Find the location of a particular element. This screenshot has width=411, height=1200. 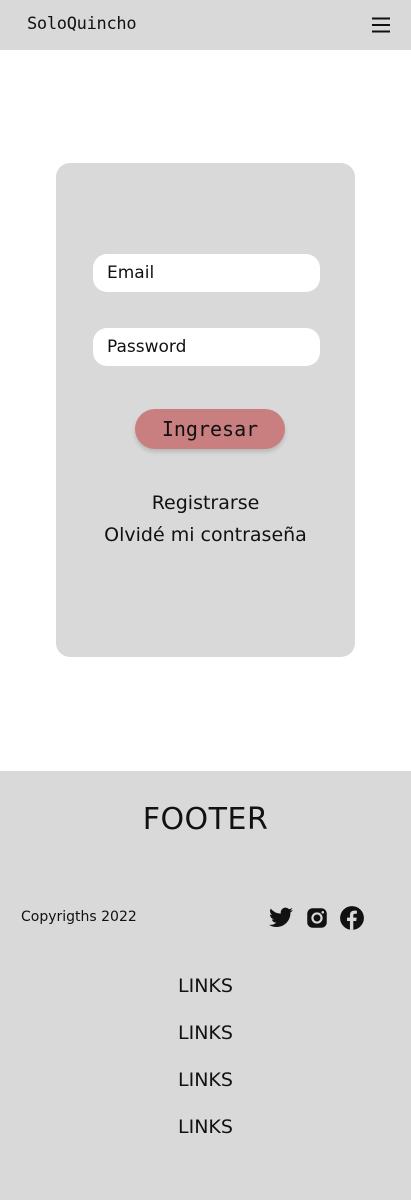

twitter-icon is located at coordinates (281, 918).